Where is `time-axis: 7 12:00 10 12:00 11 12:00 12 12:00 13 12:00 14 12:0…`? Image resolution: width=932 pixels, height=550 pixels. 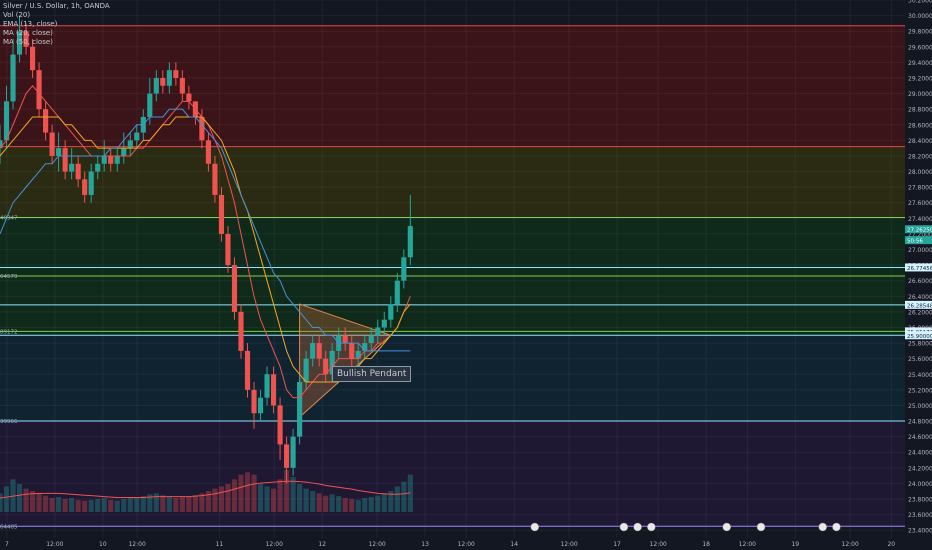
time-axis: 7 12:00 10 12:00 11 12:00 12 12:00 13 12:00 14 12:0… is located at coordinates (466, 544).